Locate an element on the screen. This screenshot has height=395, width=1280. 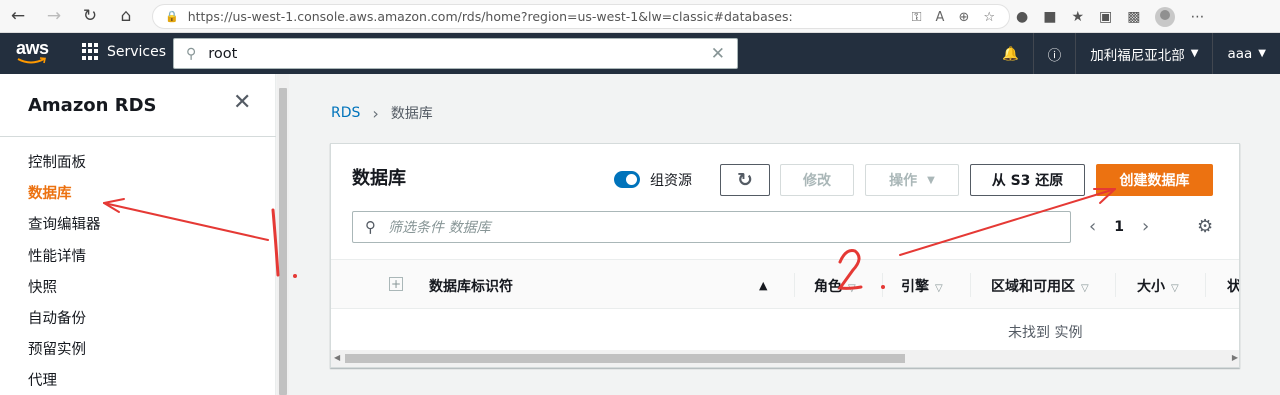
filter-databases-input: ⚲ 筛选条件 数据库 is located at coordinates (711, 227).